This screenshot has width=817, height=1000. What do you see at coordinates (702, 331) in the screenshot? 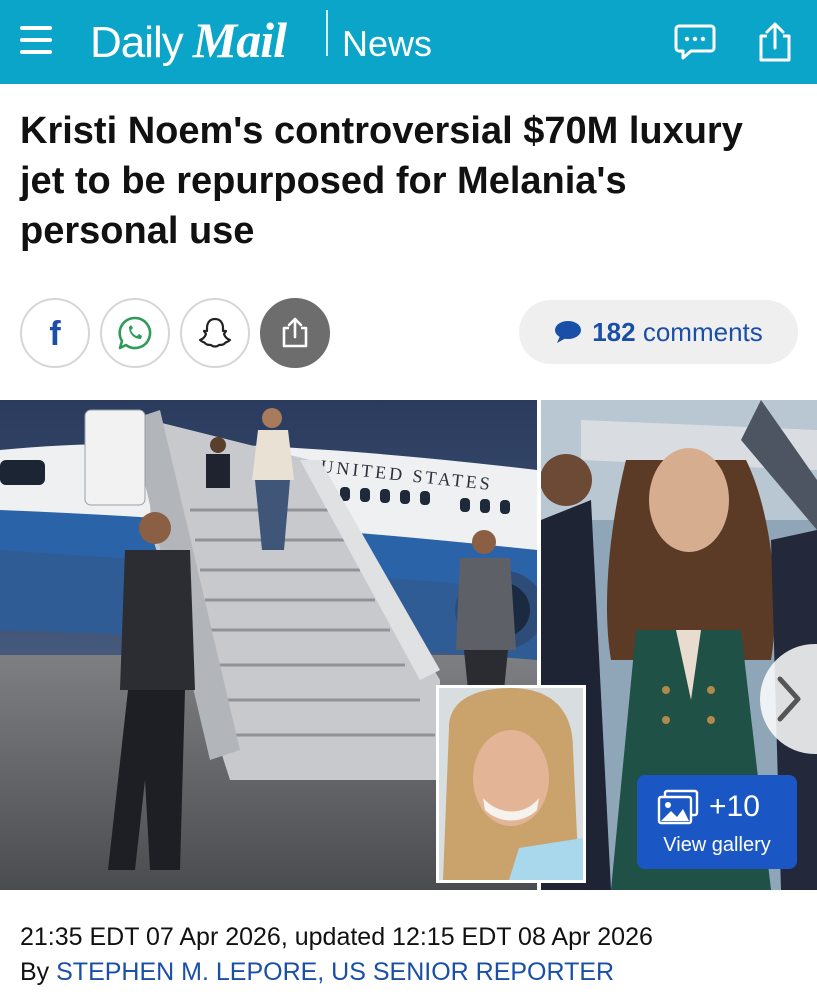
I see `comments-label: comments` at bounding box center [702, 331].